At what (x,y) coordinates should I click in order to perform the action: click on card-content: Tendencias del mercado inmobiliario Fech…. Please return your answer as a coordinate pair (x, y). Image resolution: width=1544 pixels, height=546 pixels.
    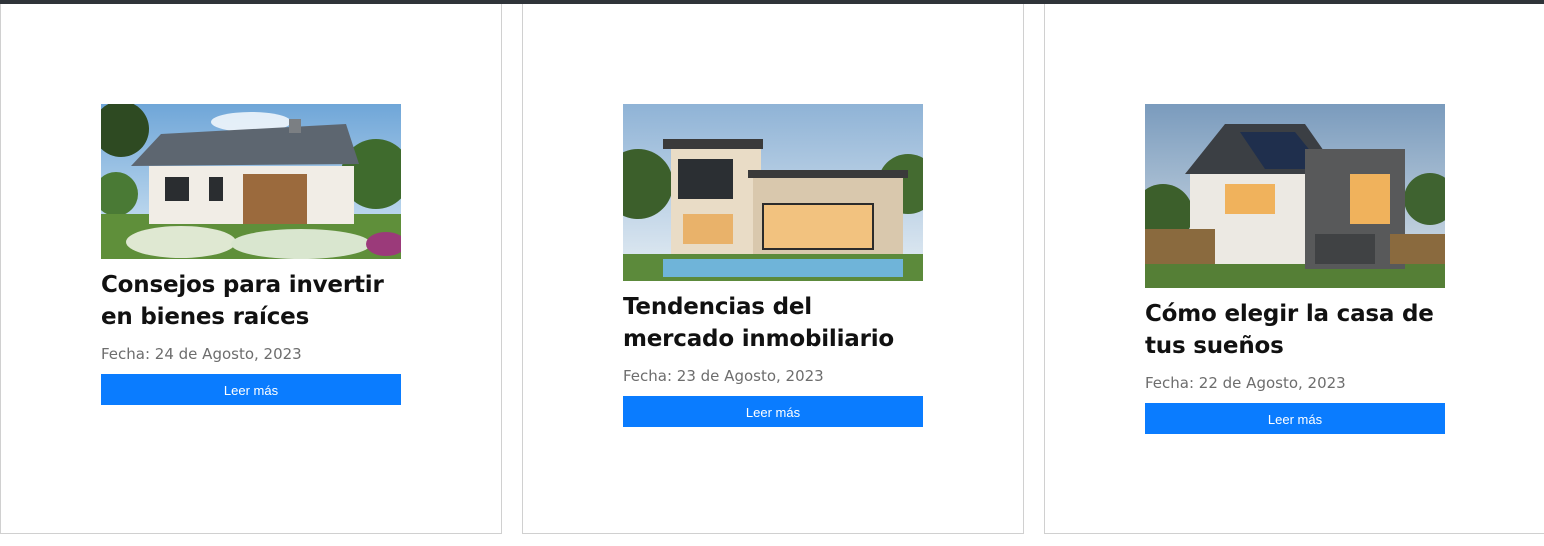
    Looking at the image, I should click on (773, 265).